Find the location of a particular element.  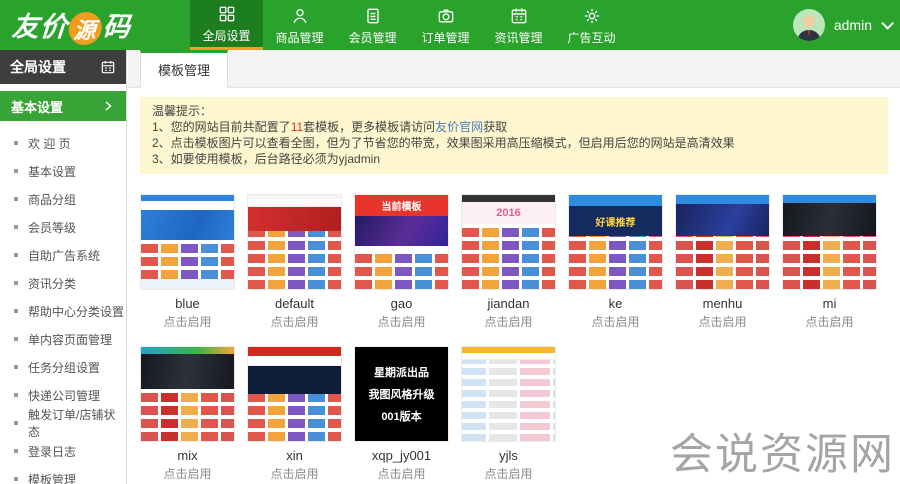

sidebar-item: 模板管理 is located at coordinates (63, 474).